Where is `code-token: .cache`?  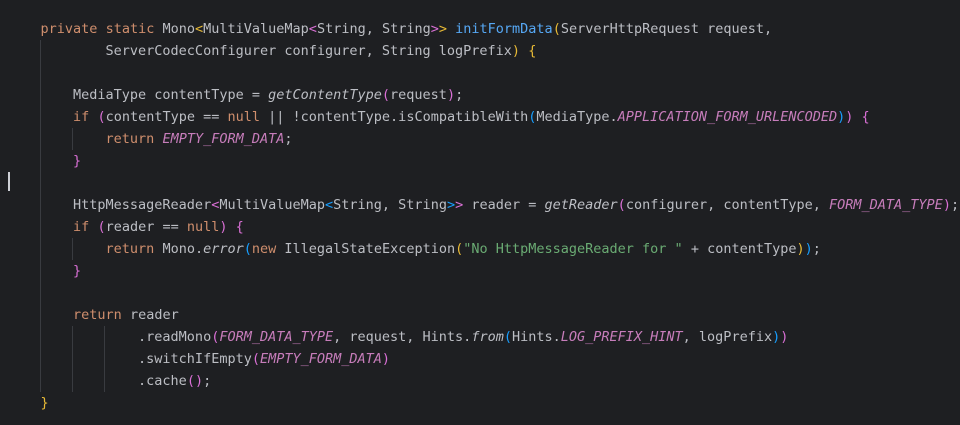 code-token: .cache is located at coordinates (97, 381).